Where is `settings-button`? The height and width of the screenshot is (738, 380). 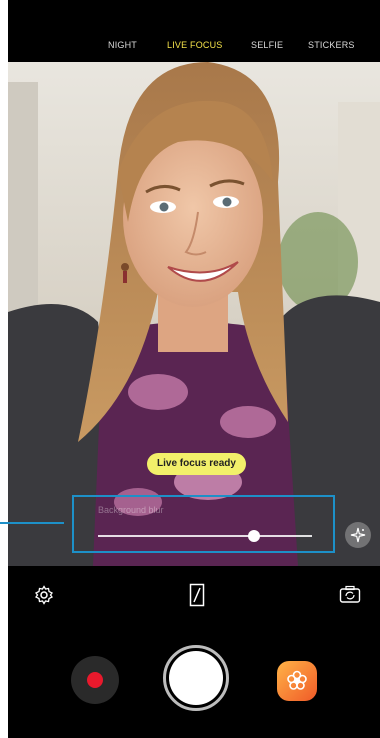
settings-button is located at coordinates (44, 595).